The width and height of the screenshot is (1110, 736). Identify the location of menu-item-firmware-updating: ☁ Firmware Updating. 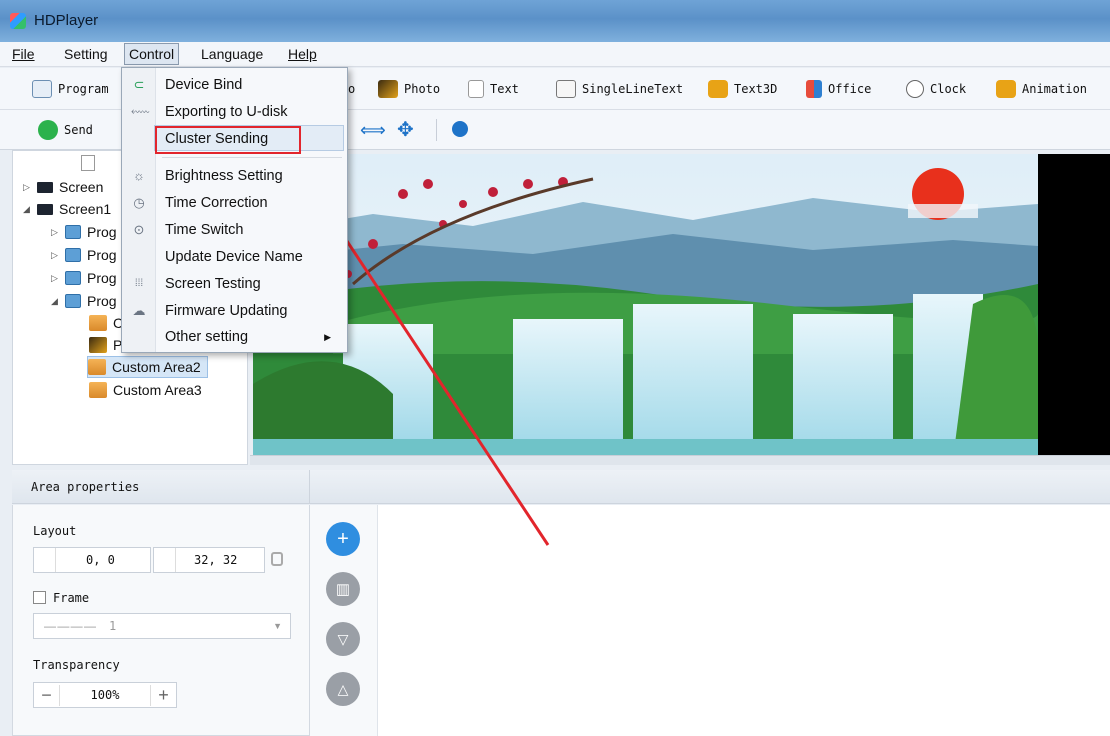
(234, 311).